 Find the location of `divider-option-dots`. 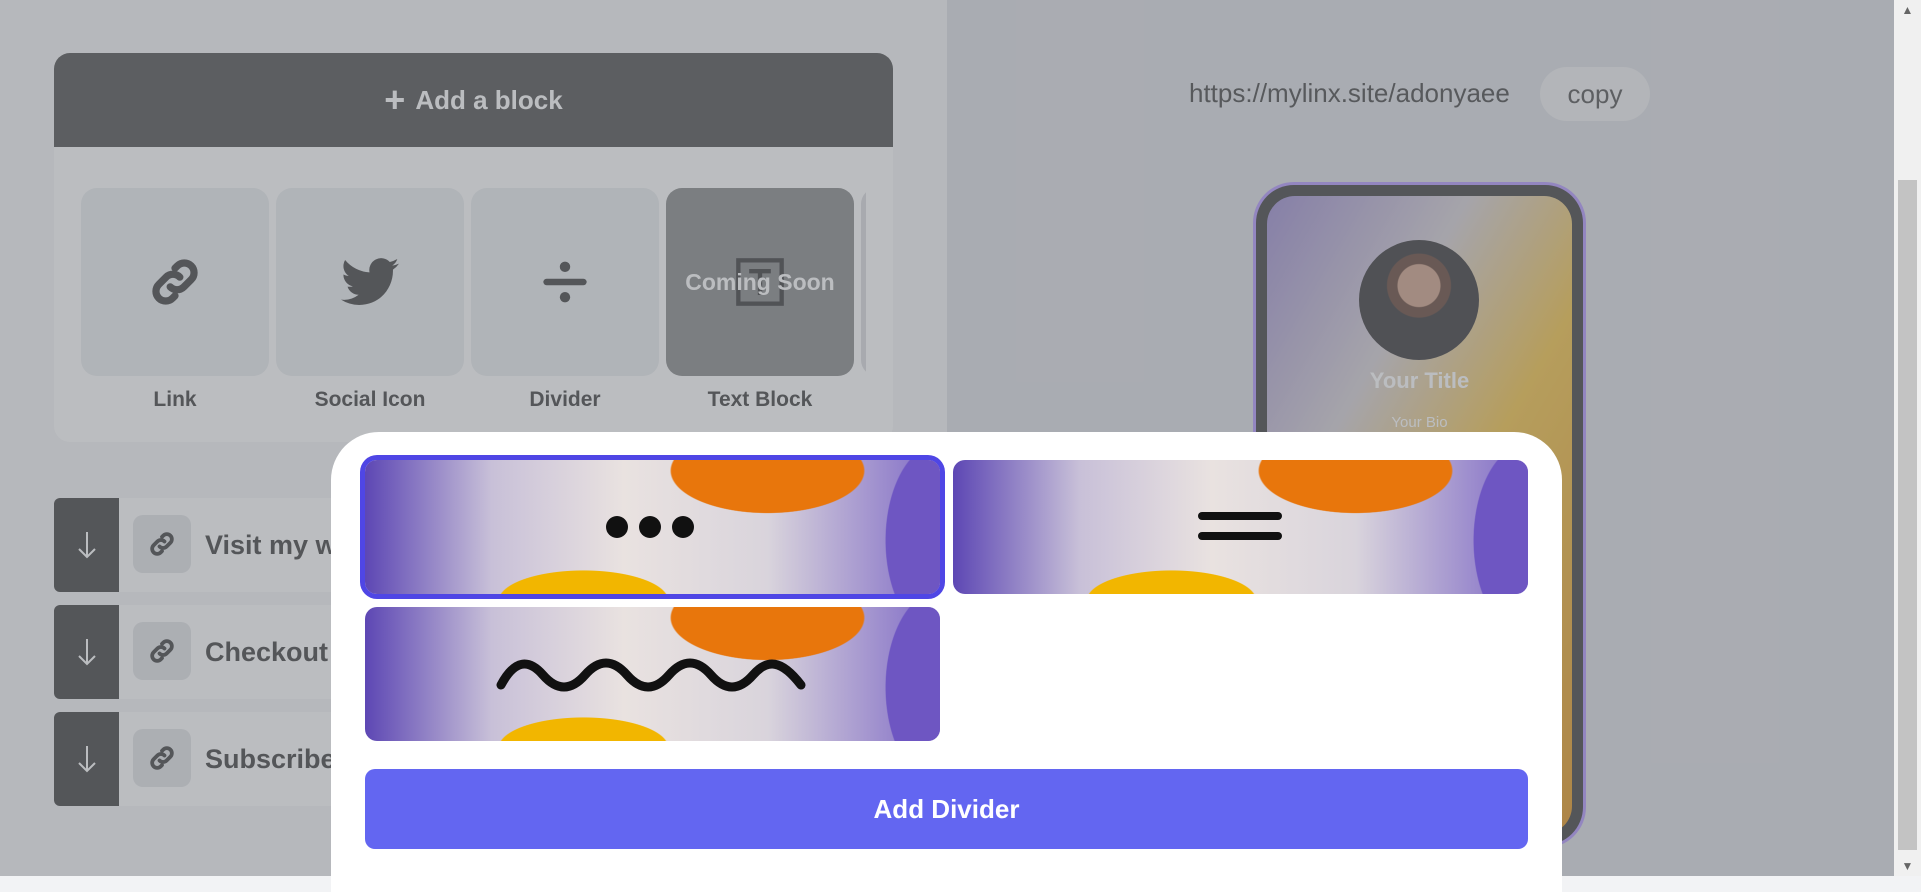

divider-option-dots is located at coordinates (652, 527).